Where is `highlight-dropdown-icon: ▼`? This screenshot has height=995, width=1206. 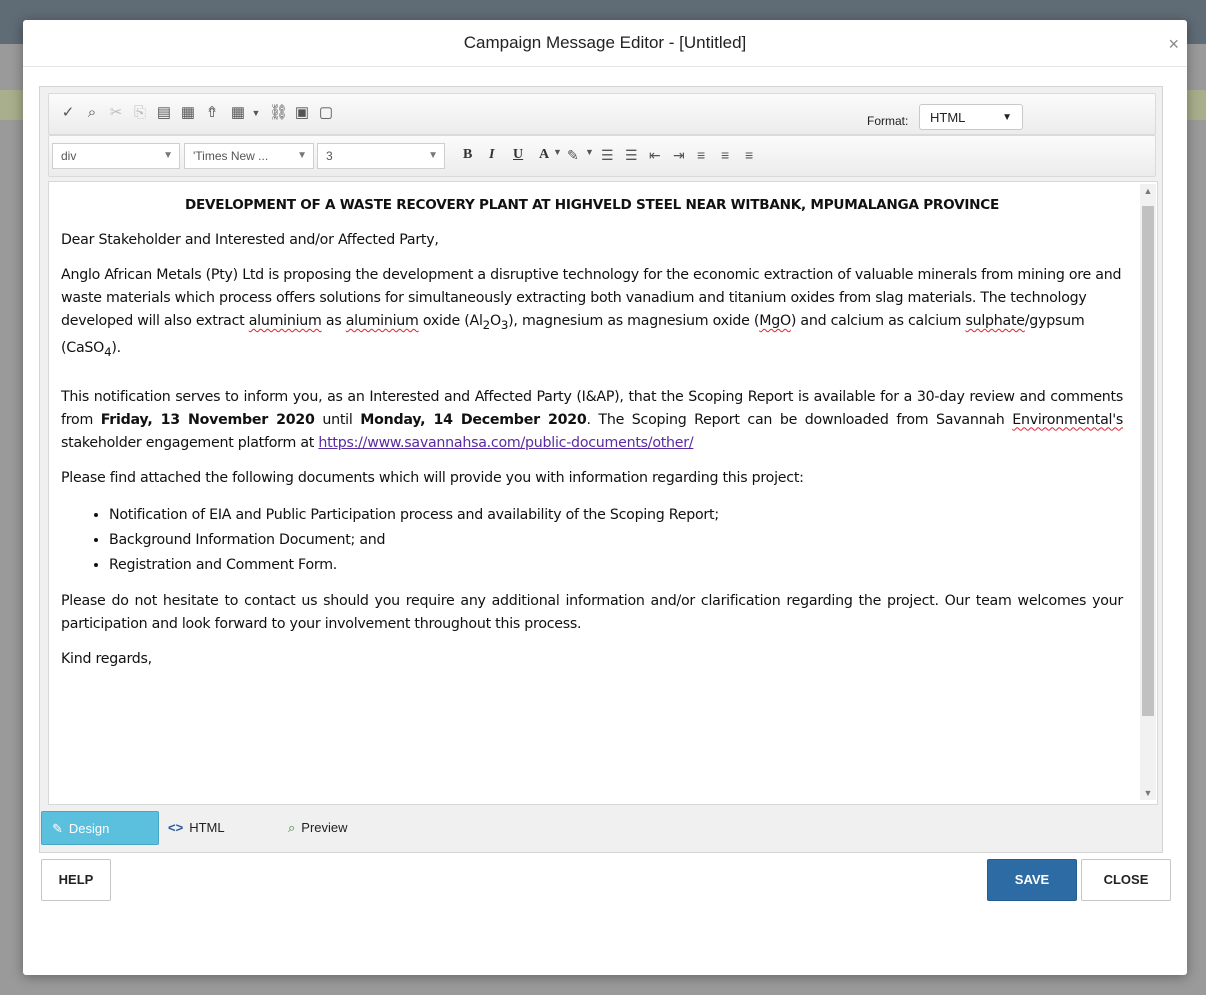
highlight-dropdown-icon: ▼ is located at coordinates (589, 152).